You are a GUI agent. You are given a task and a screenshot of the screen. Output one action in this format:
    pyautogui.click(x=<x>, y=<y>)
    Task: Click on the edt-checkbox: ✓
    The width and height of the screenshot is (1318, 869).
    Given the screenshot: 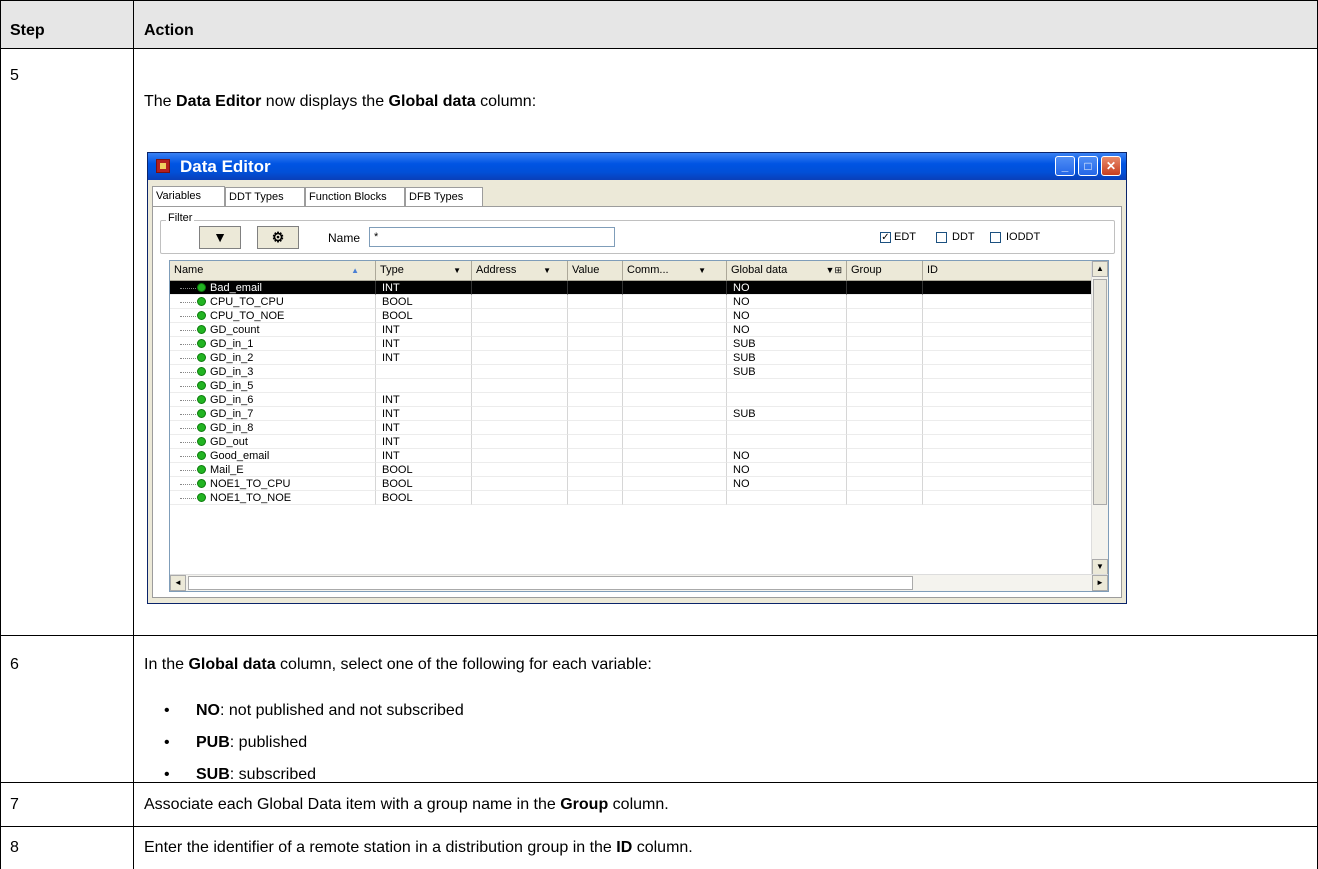 What is the action you would take?
    pyautogui.click(x=885, y=237)
    